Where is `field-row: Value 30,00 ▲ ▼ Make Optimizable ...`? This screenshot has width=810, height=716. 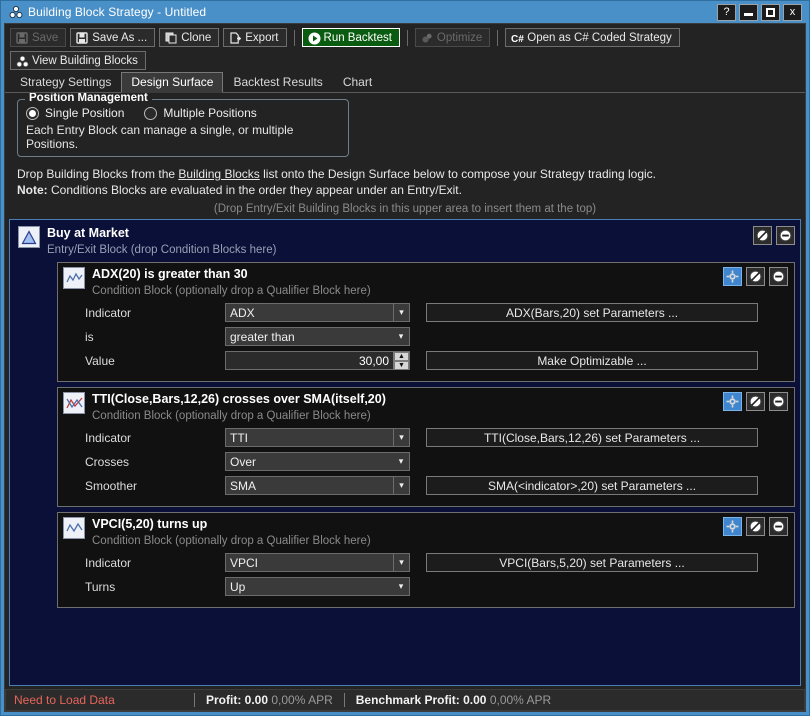 field-row: Value 30,00 ▲ ▼ Make Optimizable ... is located at coordinates (425, 360).